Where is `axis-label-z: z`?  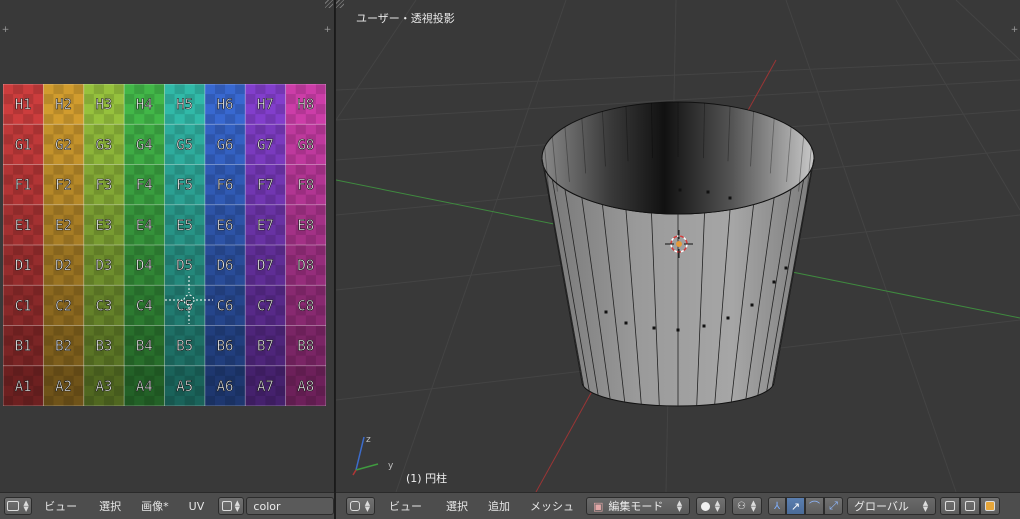 axis-label-z: z is located at coordinates (368, 440).